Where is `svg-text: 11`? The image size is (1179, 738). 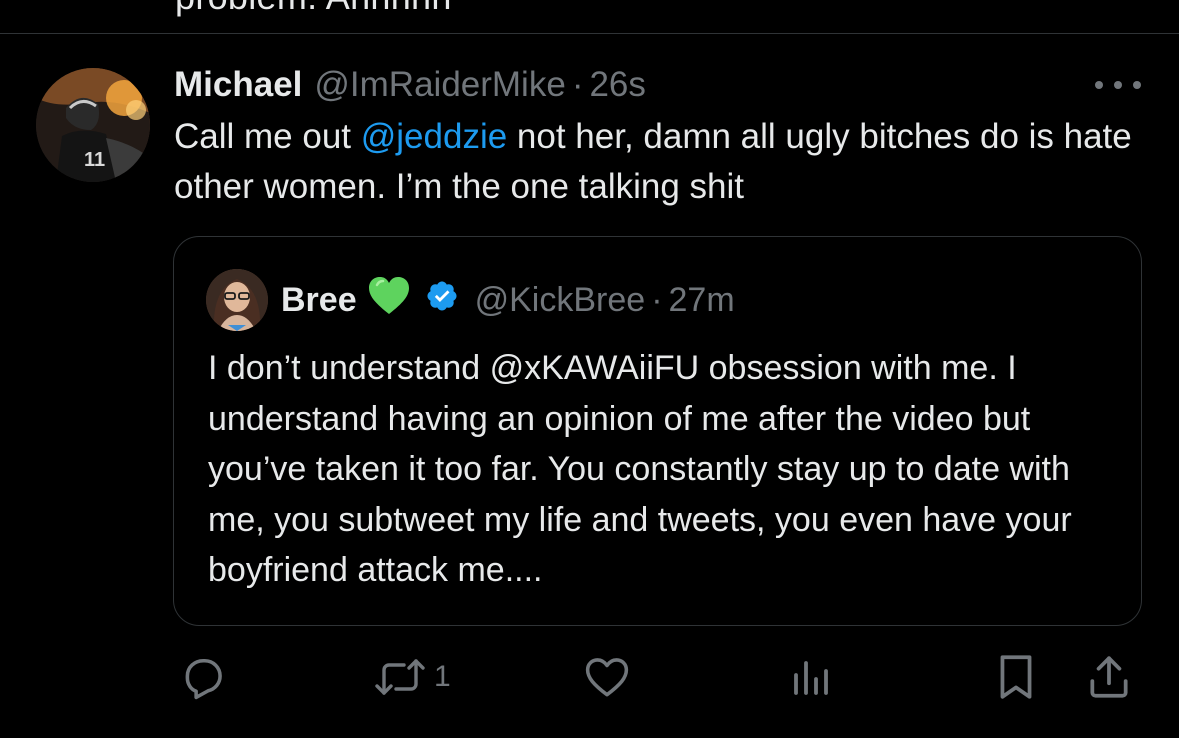 svg-text: 11 is located at coordinates (94, 160).